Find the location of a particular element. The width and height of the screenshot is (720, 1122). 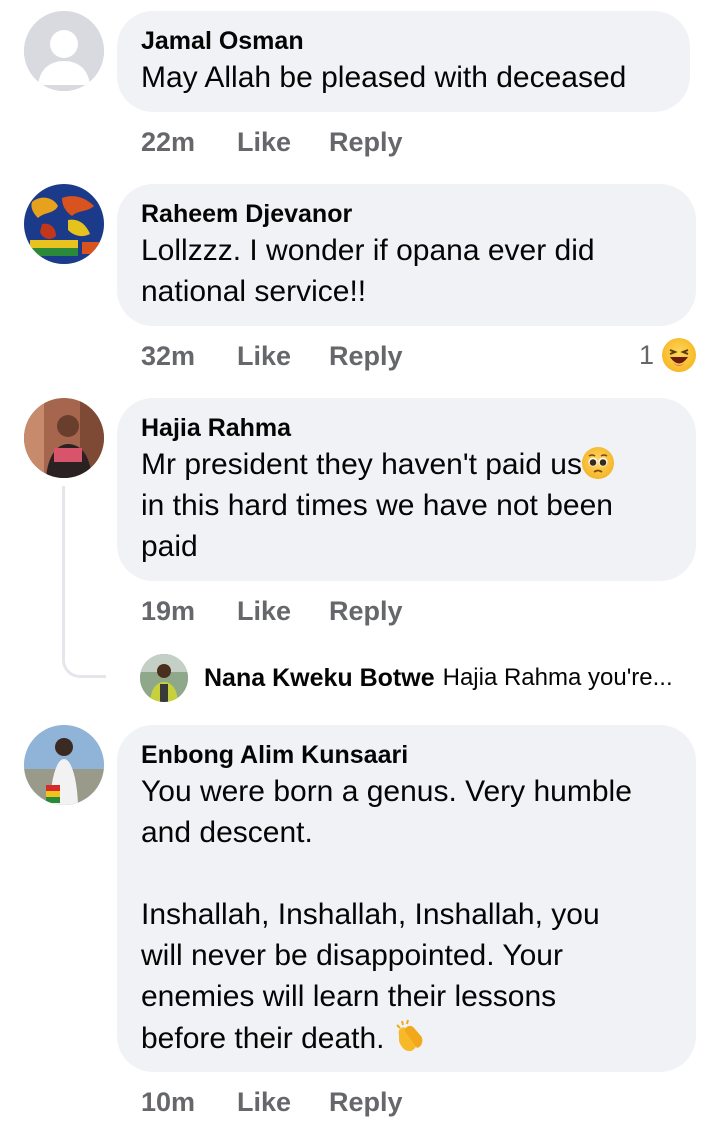

comment-actions: 19m Like Reply is located at coordinates (272, 611).